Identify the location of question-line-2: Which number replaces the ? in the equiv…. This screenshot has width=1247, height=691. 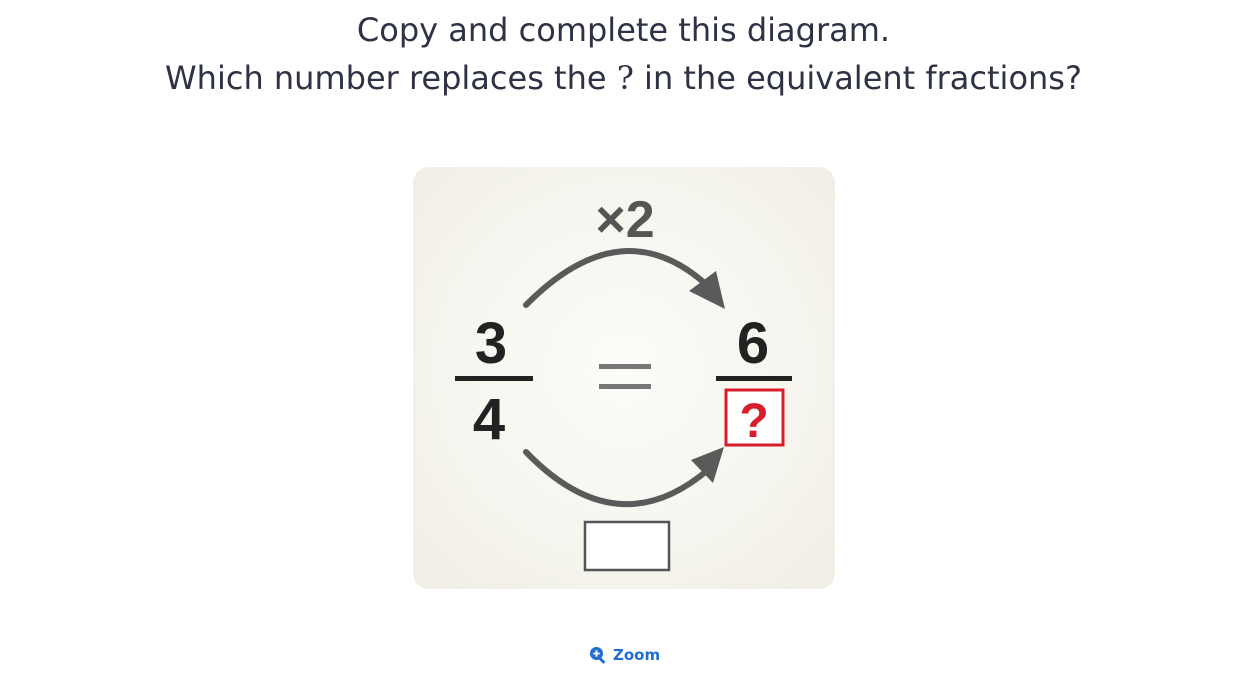
(623, 78).